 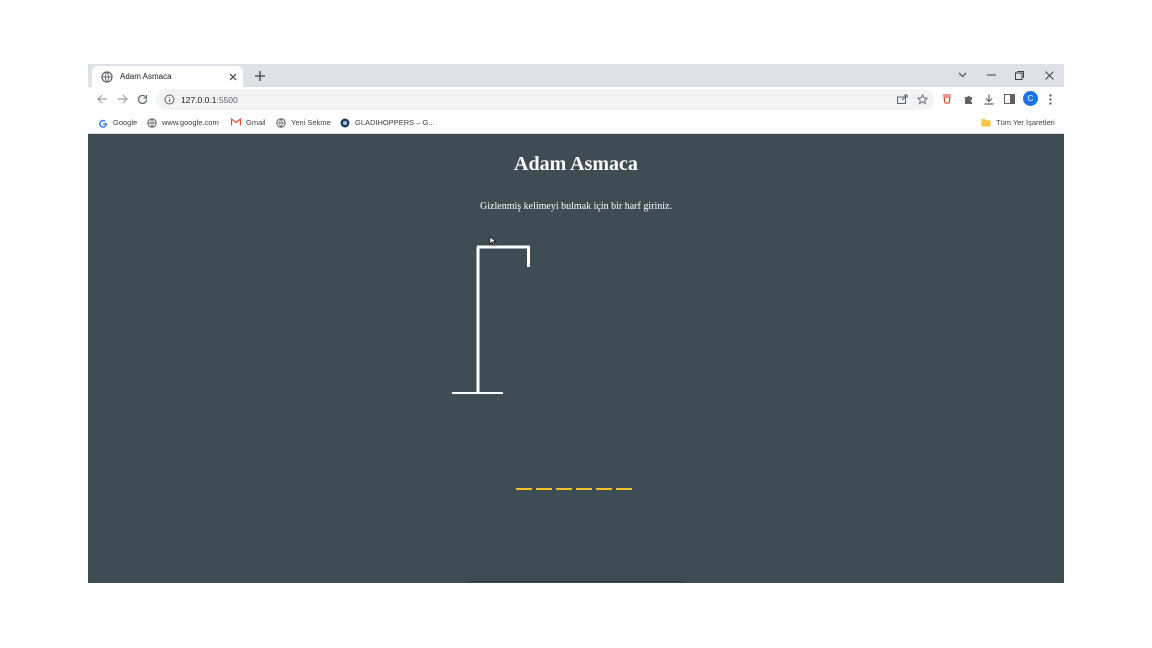 I want to click on browser-toolbar: 127.0.0.1:5500 C, so click(x=576, y=99).